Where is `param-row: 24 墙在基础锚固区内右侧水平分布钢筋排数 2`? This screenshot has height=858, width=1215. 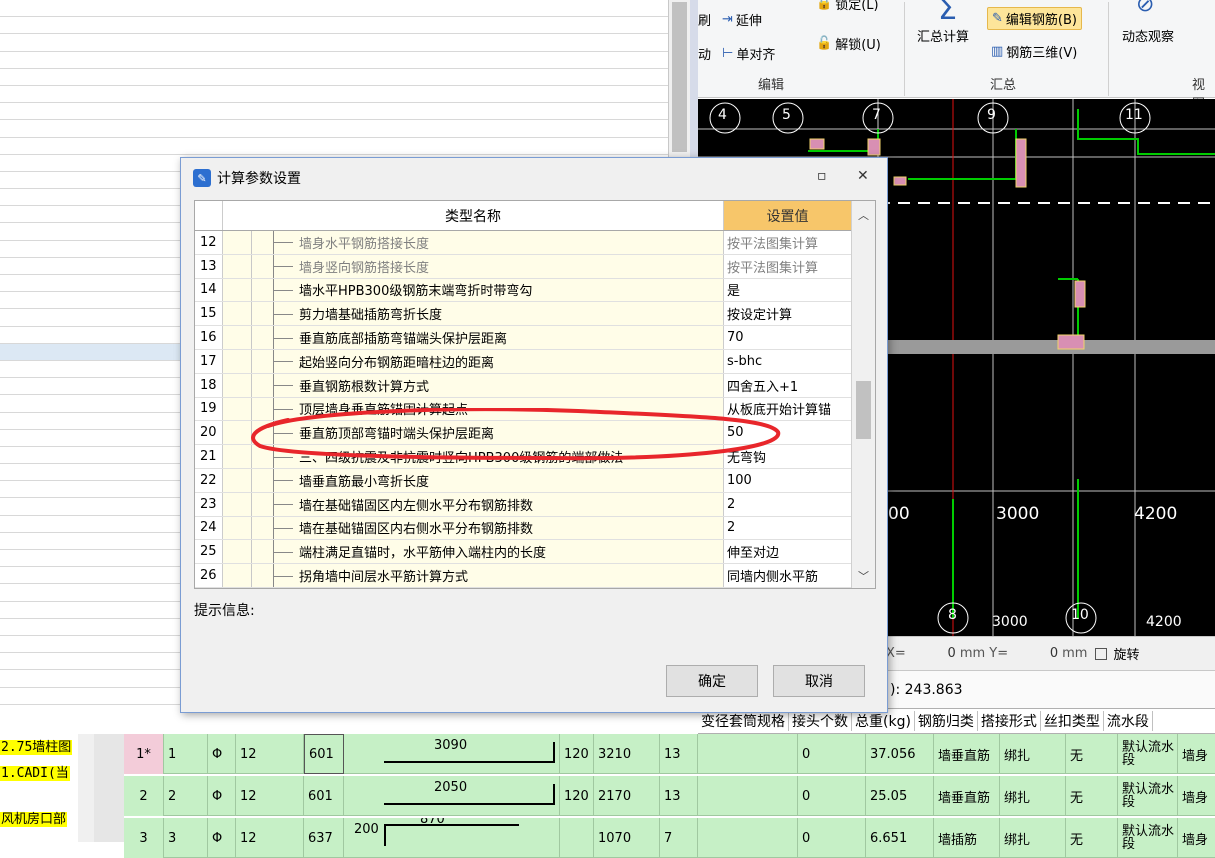 param-row: 24 墙在基础锚固区内右侧水平分布钢筋排数 2 is located at coordinates (535, 528).